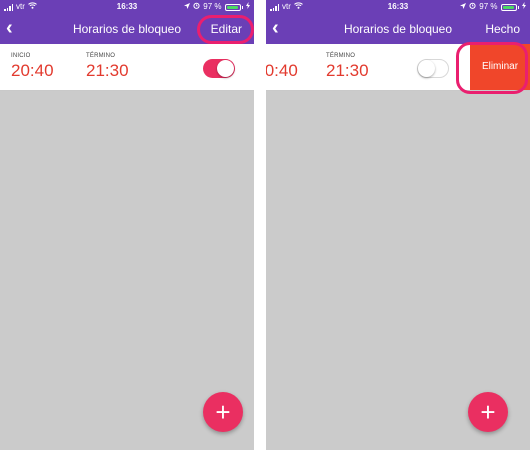  I want to click on start-time: :0:40, so click(282, 70).